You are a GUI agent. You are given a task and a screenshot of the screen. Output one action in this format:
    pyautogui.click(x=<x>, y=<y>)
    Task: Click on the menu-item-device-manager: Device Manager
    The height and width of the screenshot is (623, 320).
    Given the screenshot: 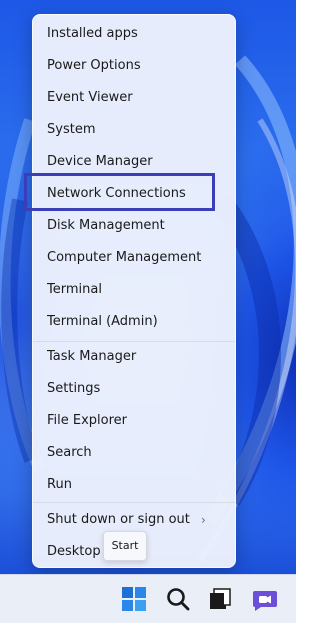 What is the action you would take?
    pyautogui.click(x=135, y=162)
    